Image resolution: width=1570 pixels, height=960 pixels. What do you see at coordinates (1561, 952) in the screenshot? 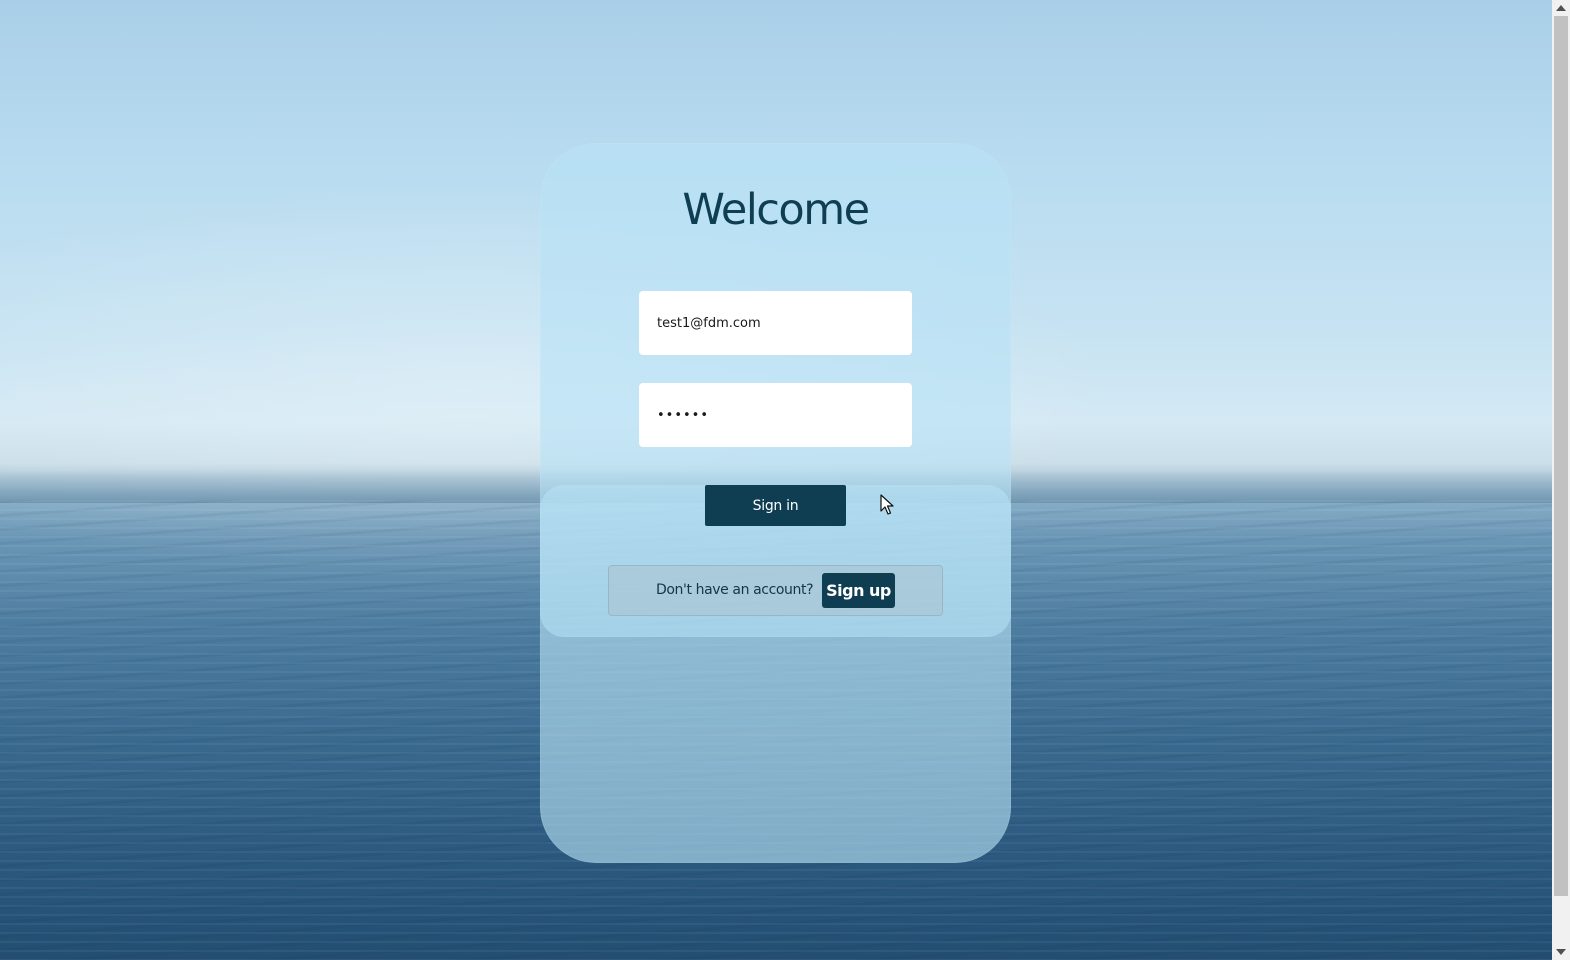
I see `scroll-down-icon` at bounding box center [1561, 952].